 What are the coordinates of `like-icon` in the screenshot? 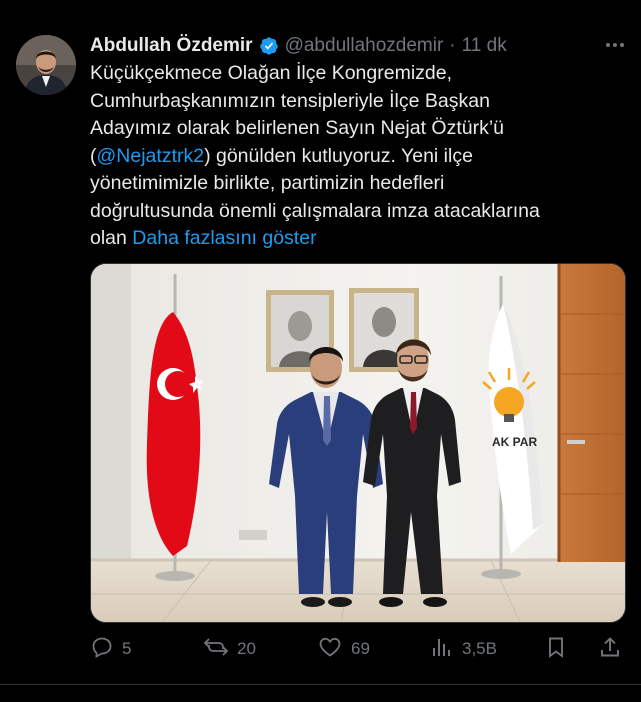 It's located at (334, 649).